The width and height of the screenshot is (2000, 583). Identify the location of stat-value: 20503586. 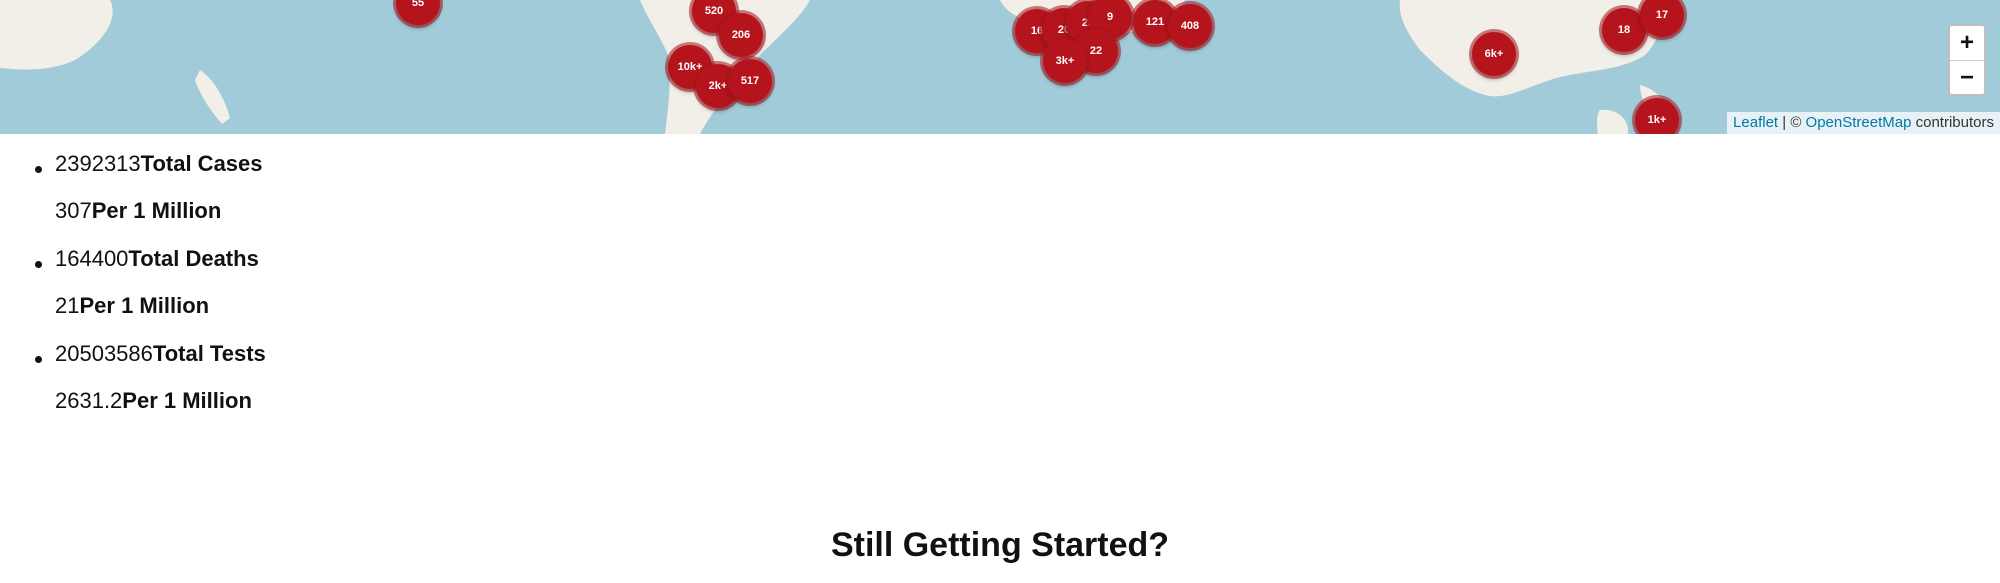
(104, 353).